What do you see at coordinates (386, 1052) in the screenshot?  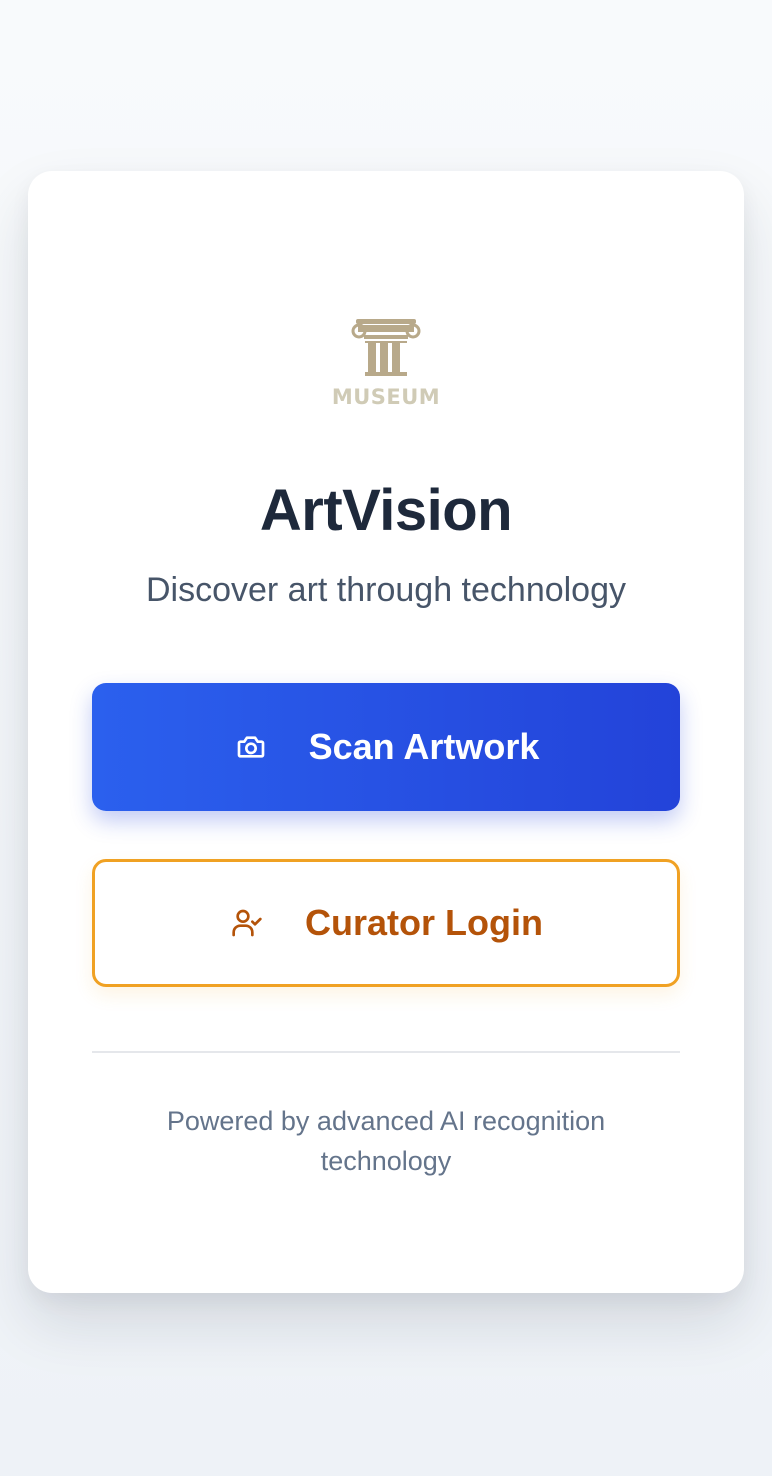 I see `divider` at bounding box center [386, 1052].